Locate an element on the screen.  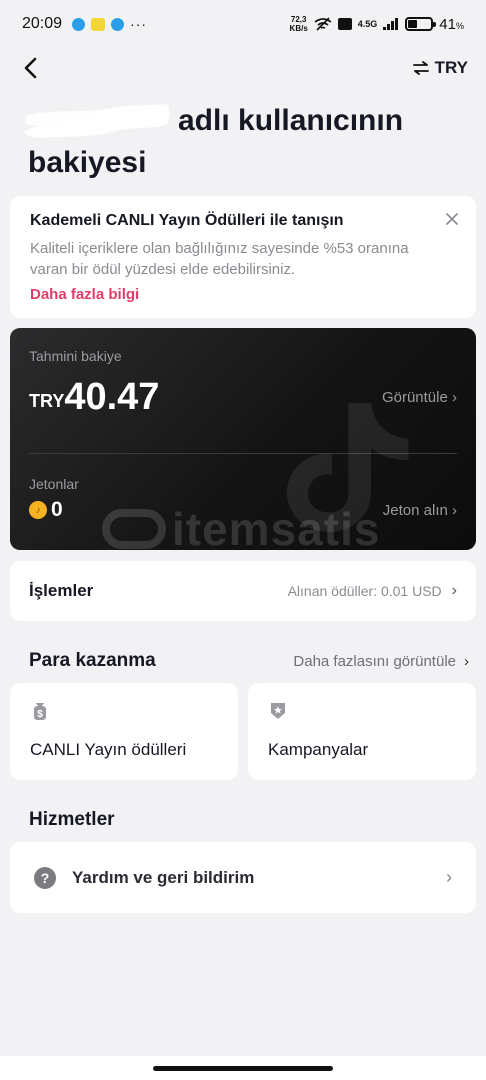
estimated-balance-label: Tahmini bakiye is located at coordinates (75, 356).